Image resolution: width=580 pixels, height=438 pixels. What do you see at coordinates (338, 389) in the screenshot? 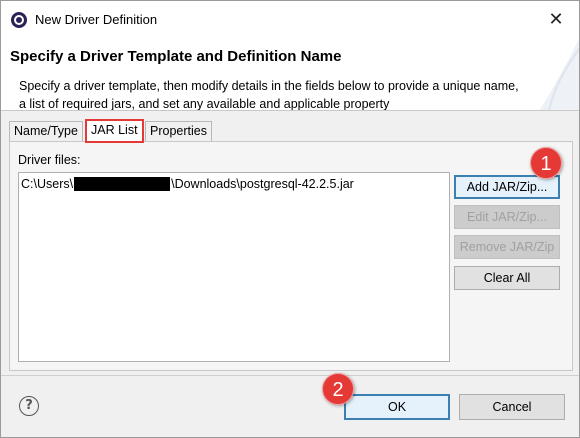
I see `callout-marker-2: 2` at bounding box center [338, 389].